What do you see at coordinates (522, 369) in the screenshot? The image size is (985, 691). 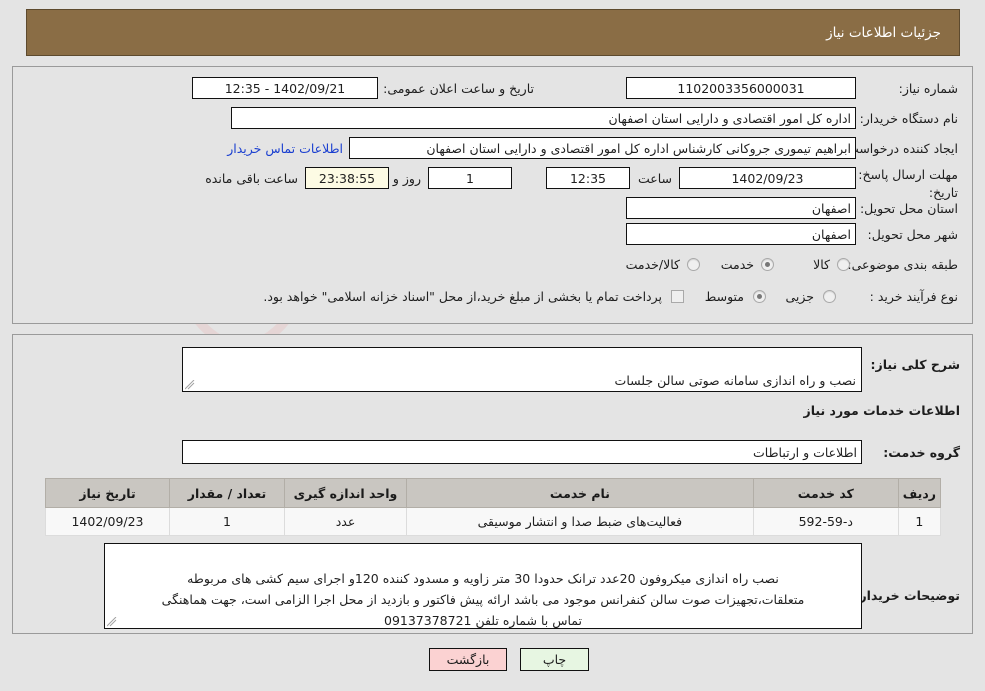 I see `general-desc-textarea: نصب و راه اندازی سامانه صوتی سالن جلسات` at bounding box center [522, 369].